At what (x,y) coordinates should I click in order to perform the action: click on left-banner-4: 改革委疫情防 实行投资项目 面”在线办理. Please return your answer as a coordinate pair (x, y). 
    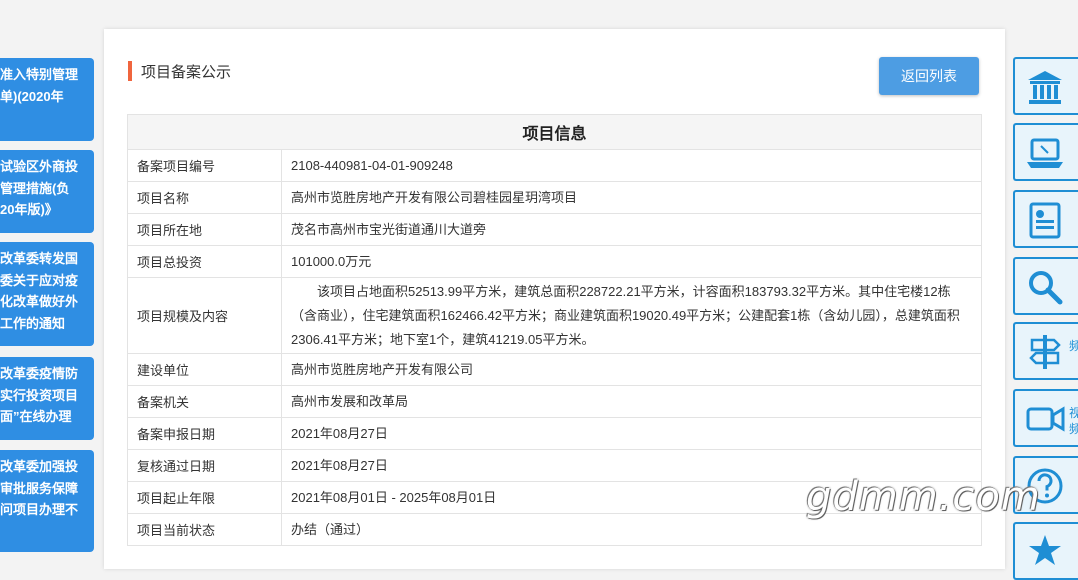
    Looking at the image, I should click on (47, 398).